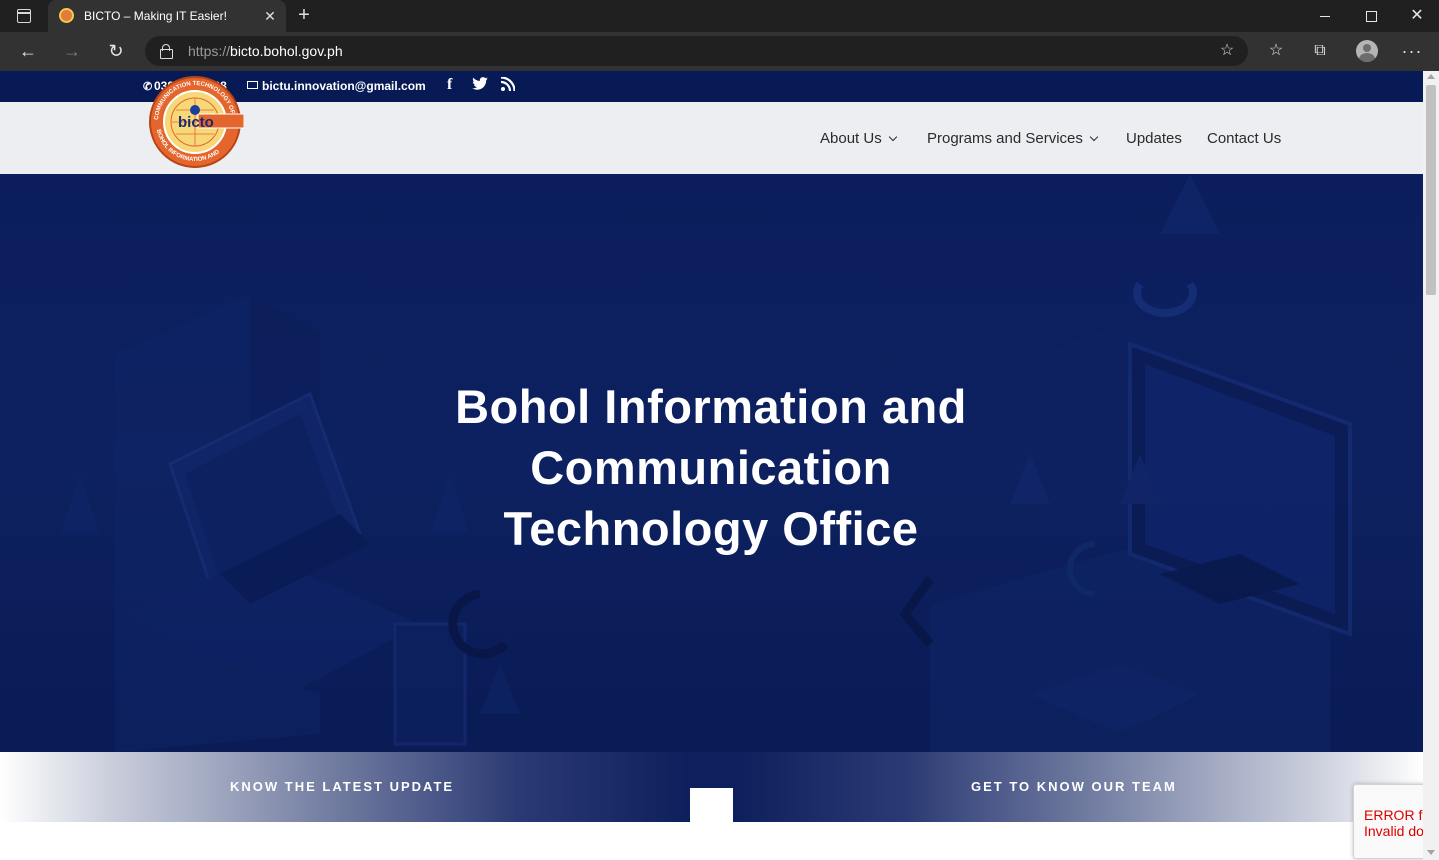  Describe the element at coordinates (66, 15) in the screenshot. I see `favicon` at that location.